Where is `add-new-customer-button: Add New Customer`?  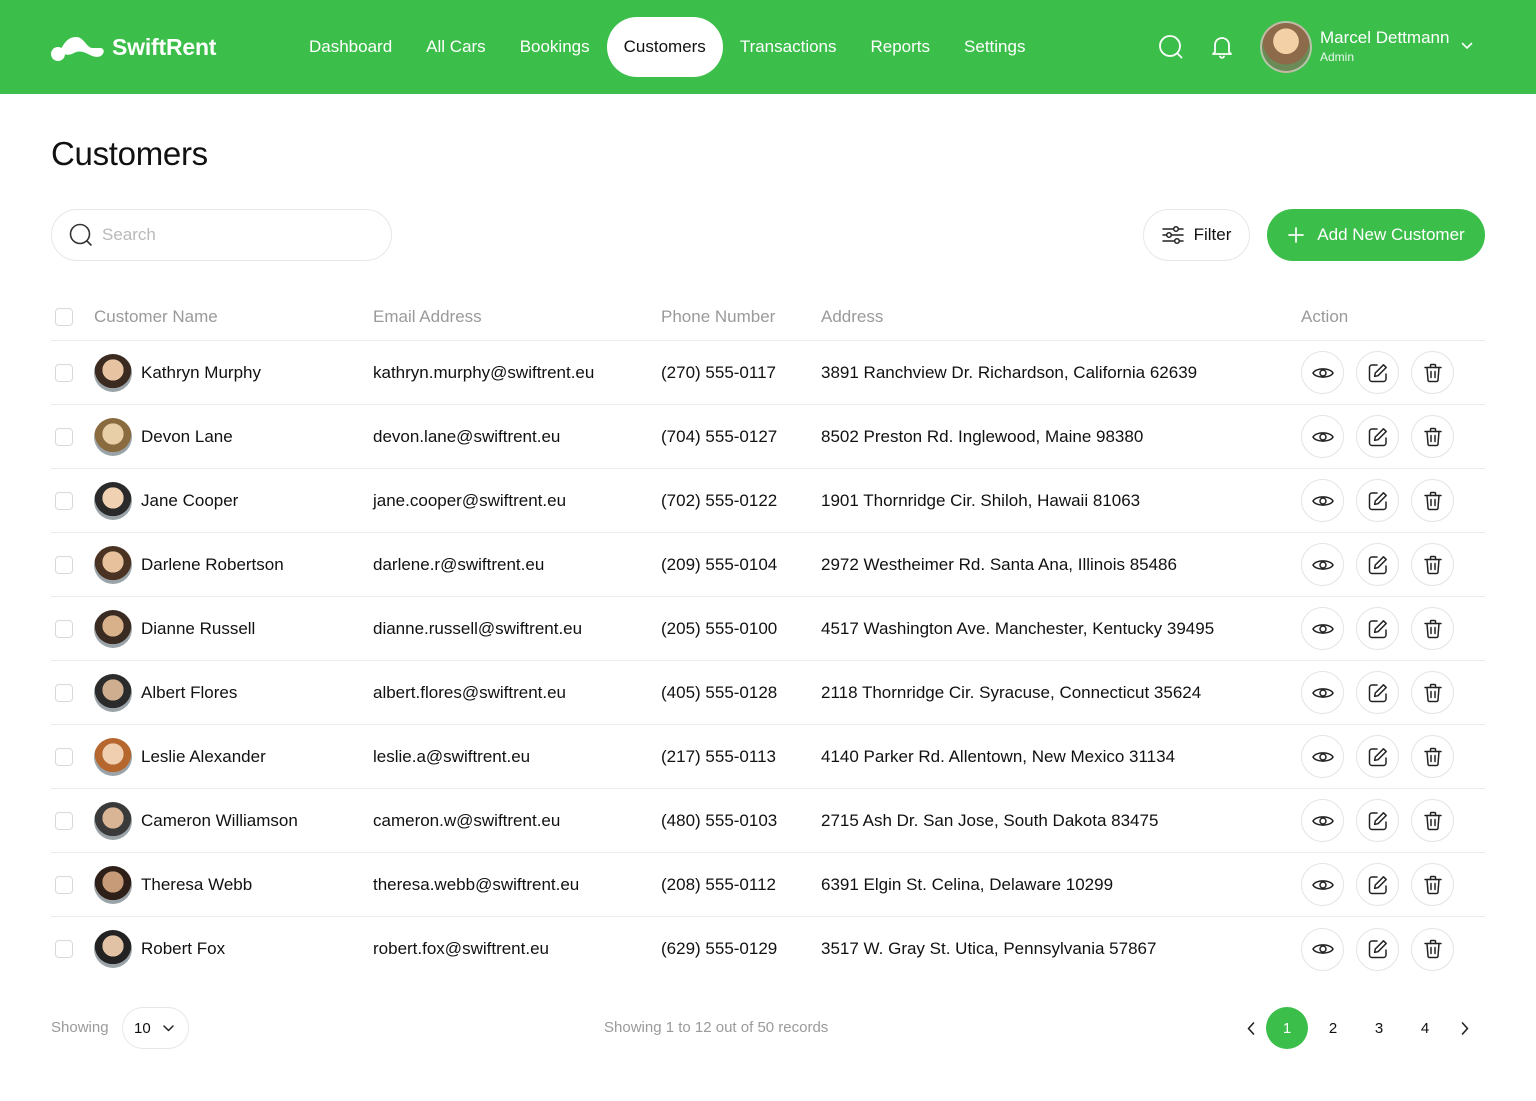
add-new-customer-button: Add New Customer is located at coordinates (1376, 235).